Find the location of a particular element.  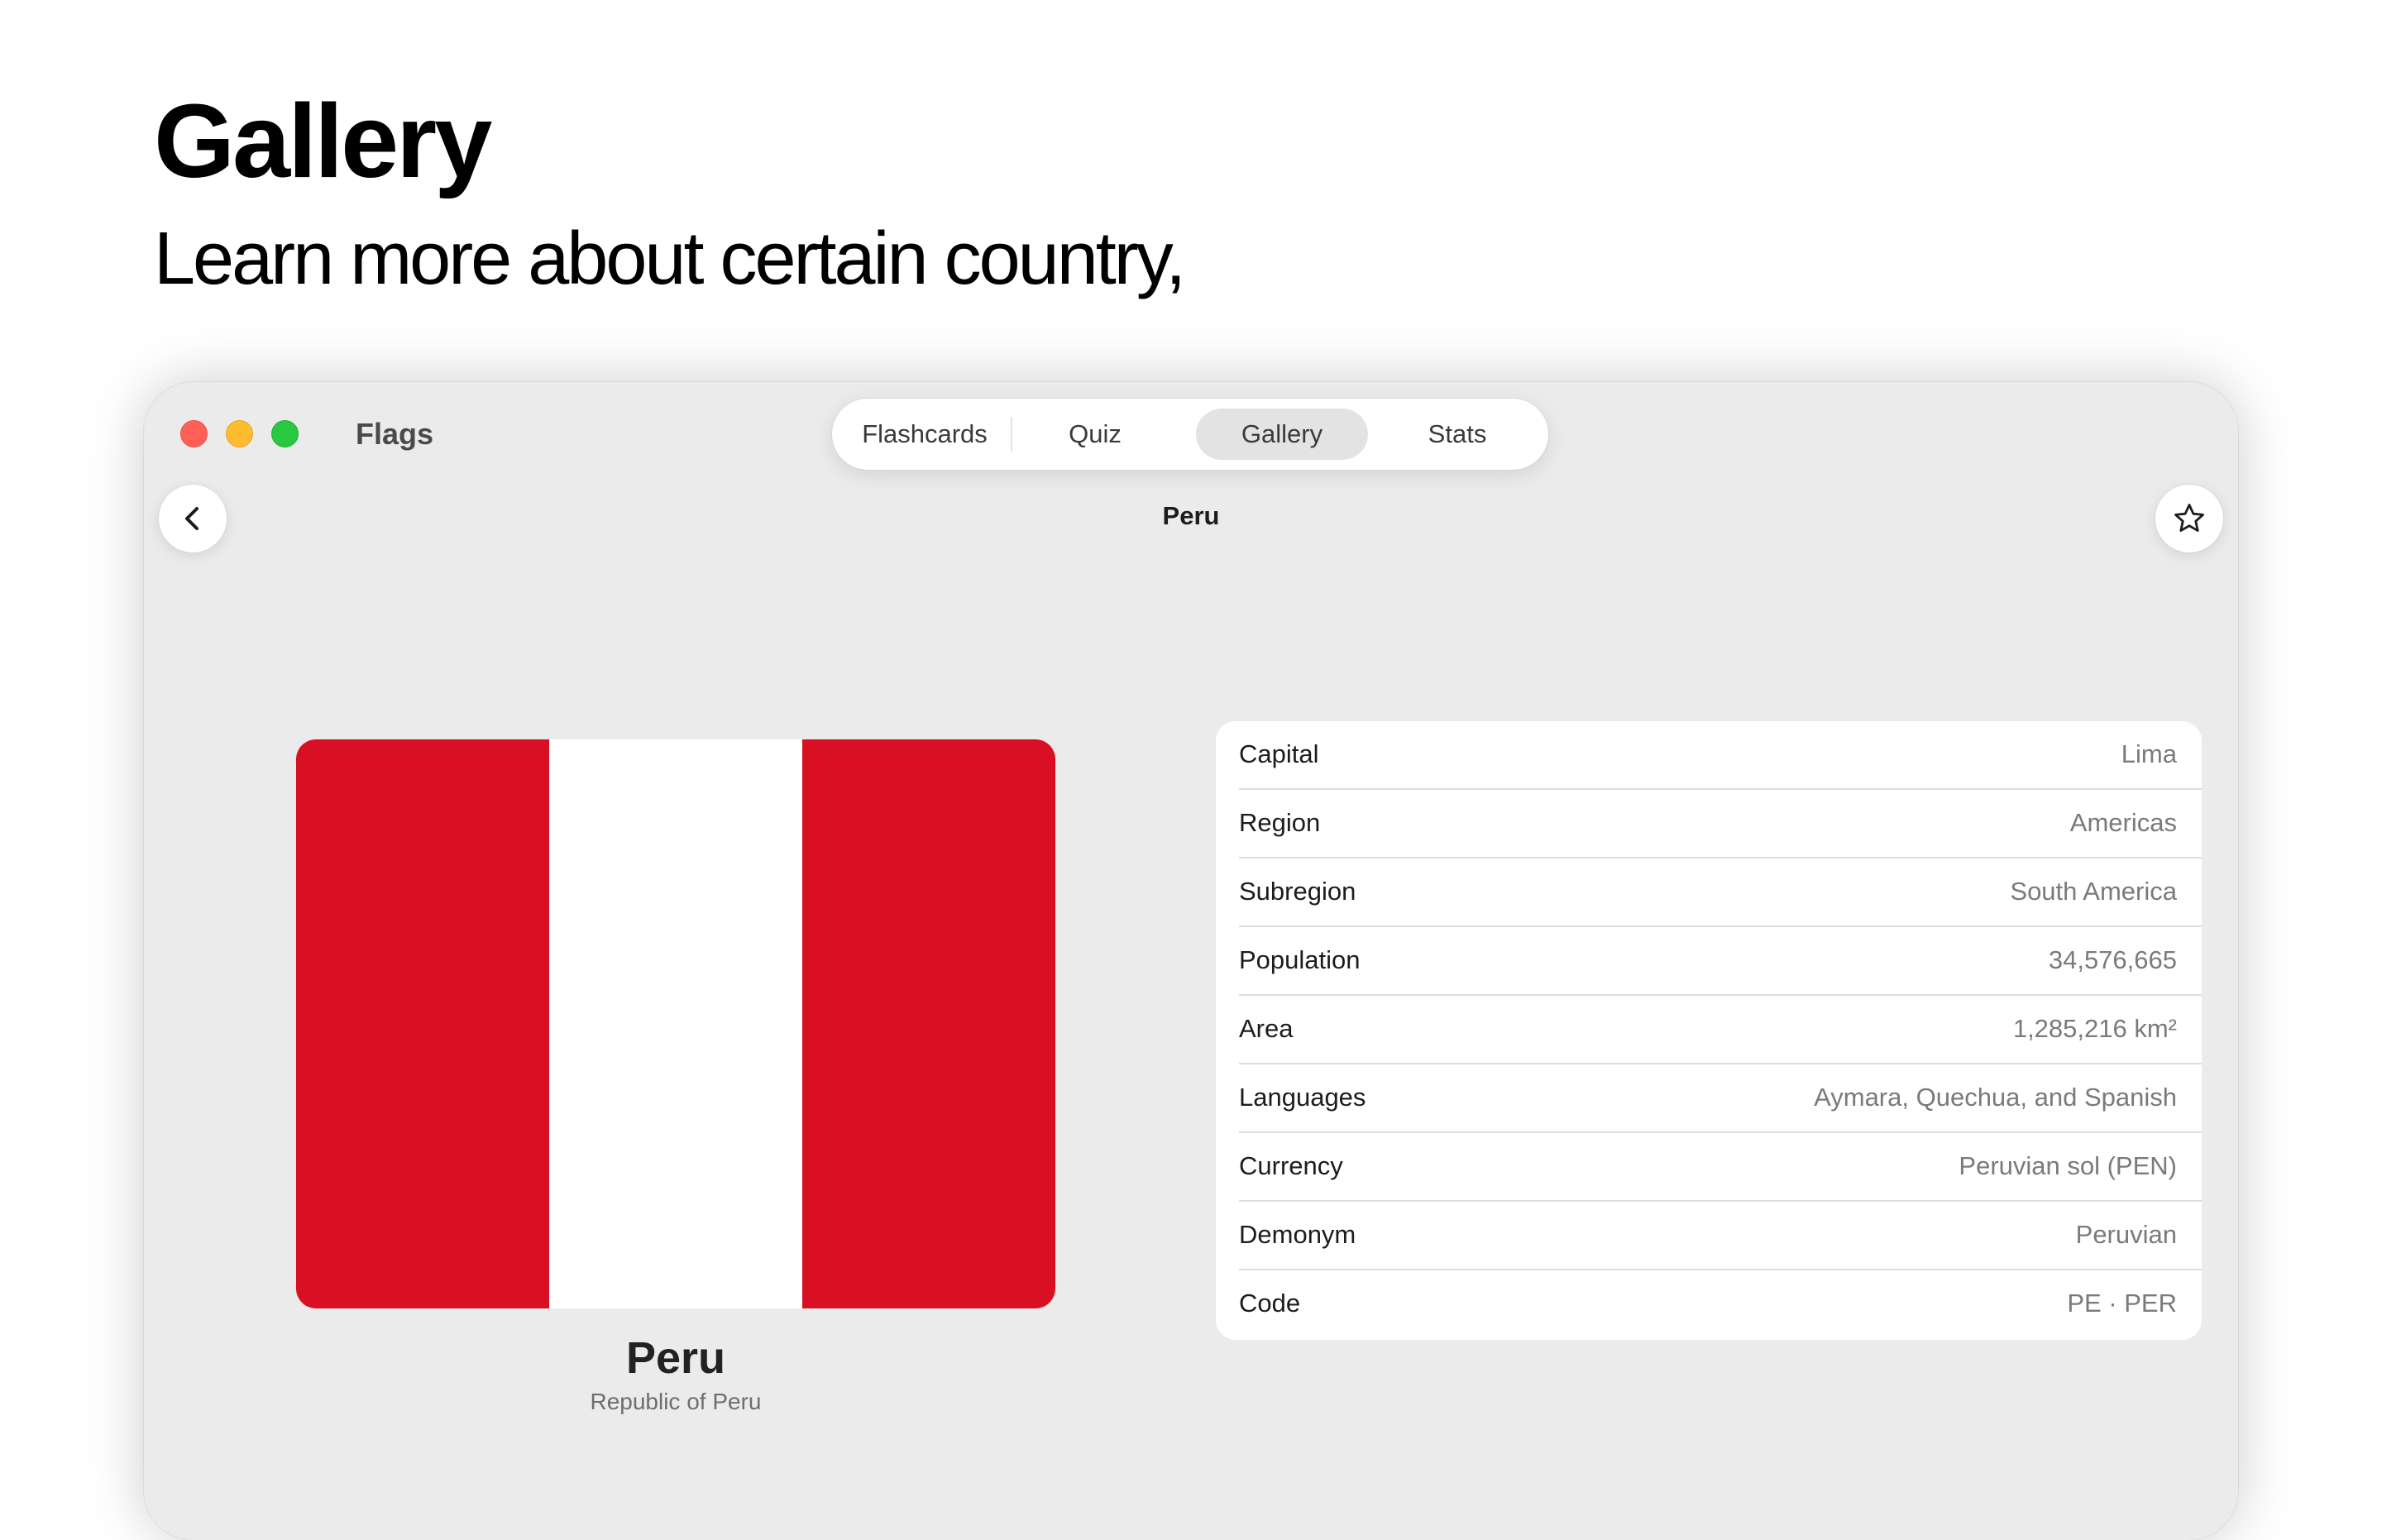

tab-divider is located at coordinates (1011, 434).